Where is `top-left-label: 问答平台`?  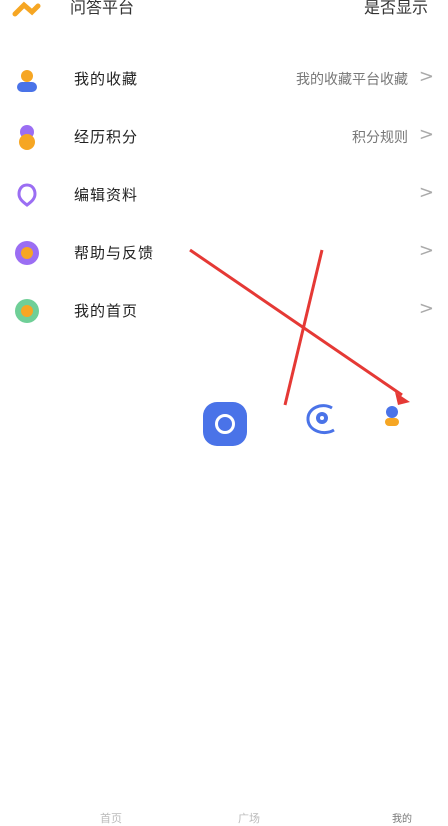 top-left-label: 问答平台 is located at coordinates (102, 8).